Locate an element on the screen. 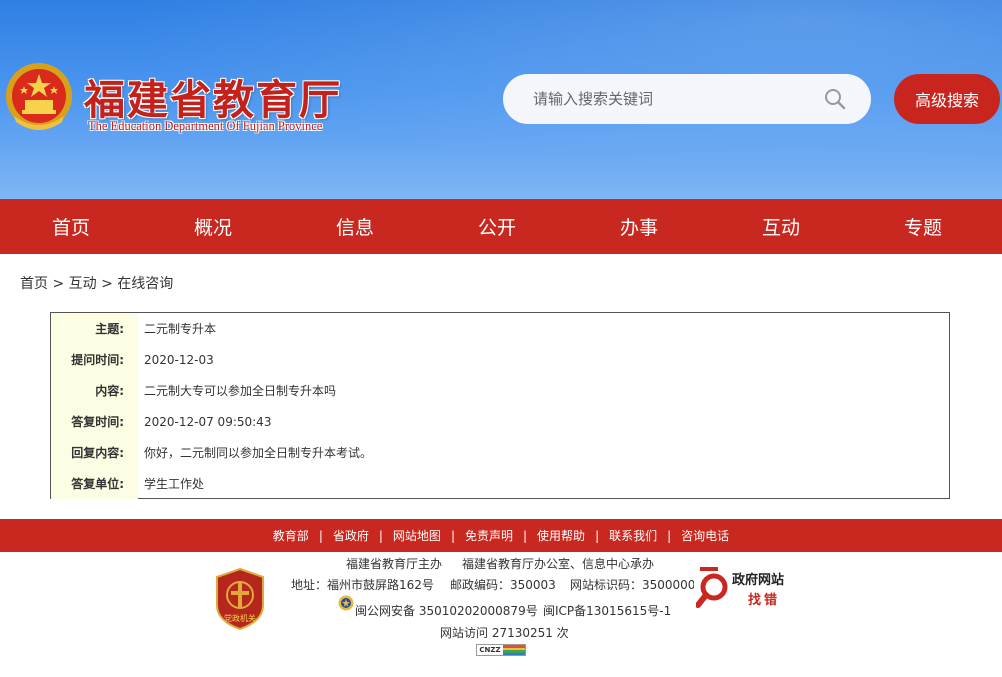 The width and height of the screenshot is (1002, 677). row-label: 答复单位: is located at coordinates (94, 483).